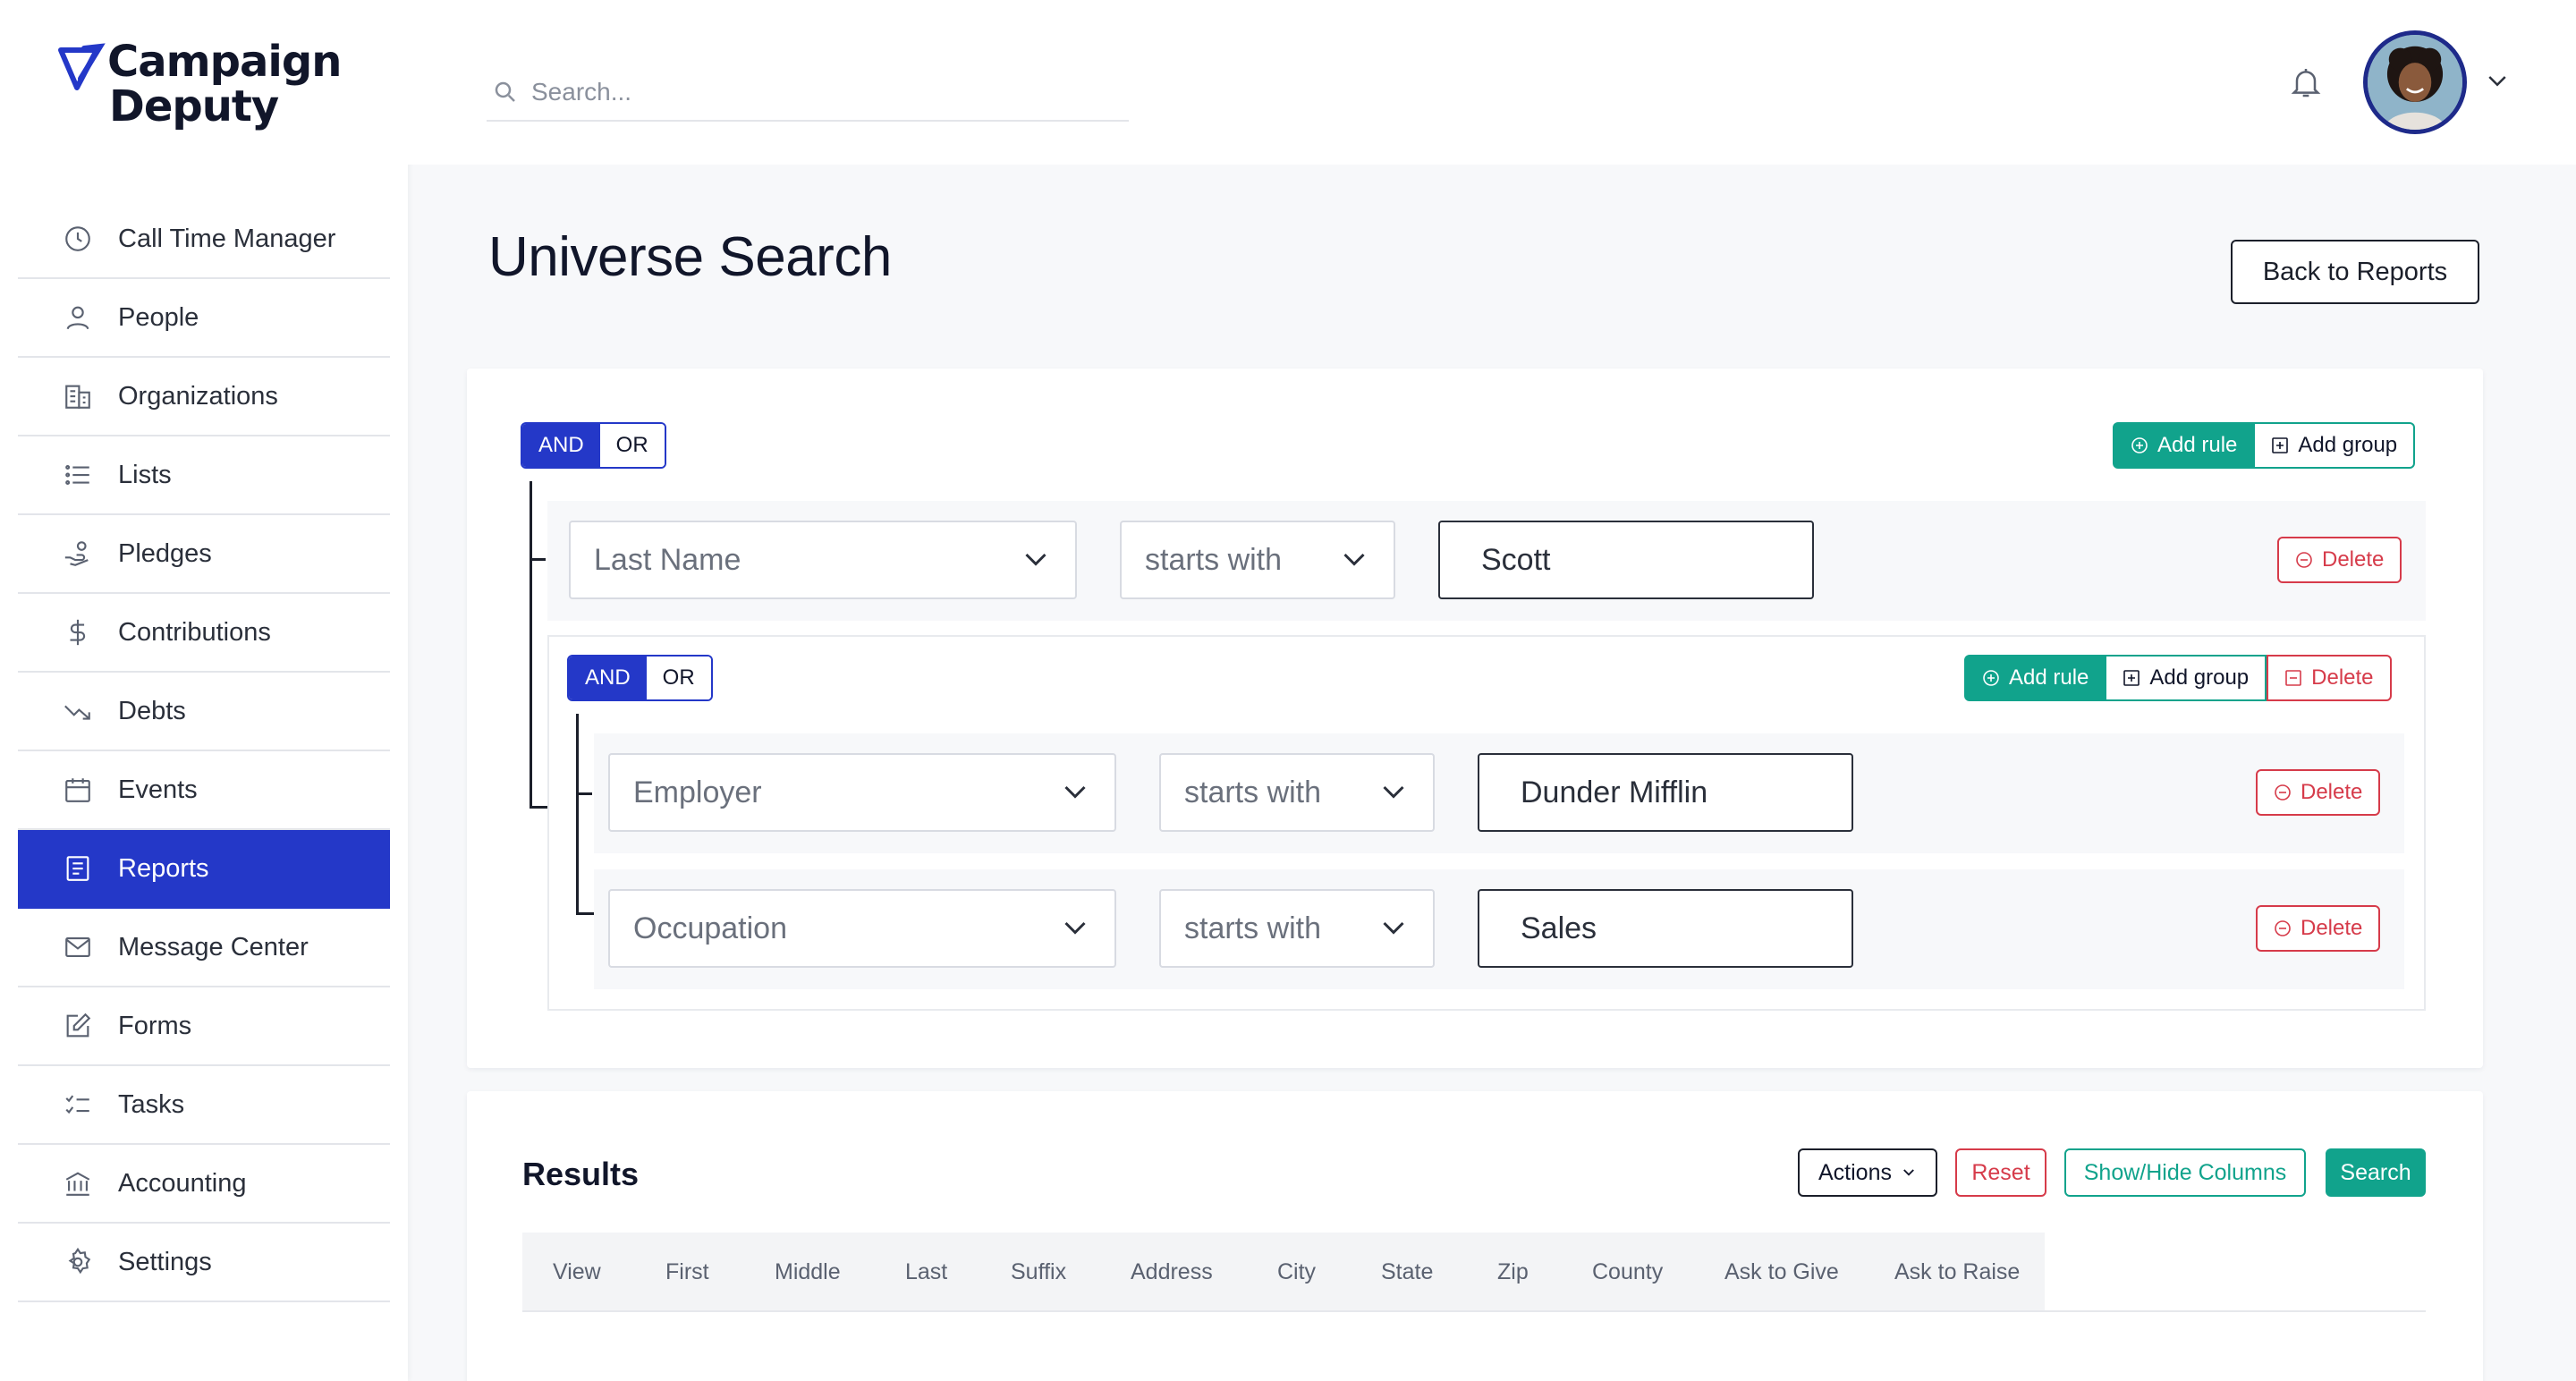 This screenshot has height=1381, width=2576. Describe the element at coordinates (697, 792) in the screenshot. I see `field-select-value: Employer` at that location.